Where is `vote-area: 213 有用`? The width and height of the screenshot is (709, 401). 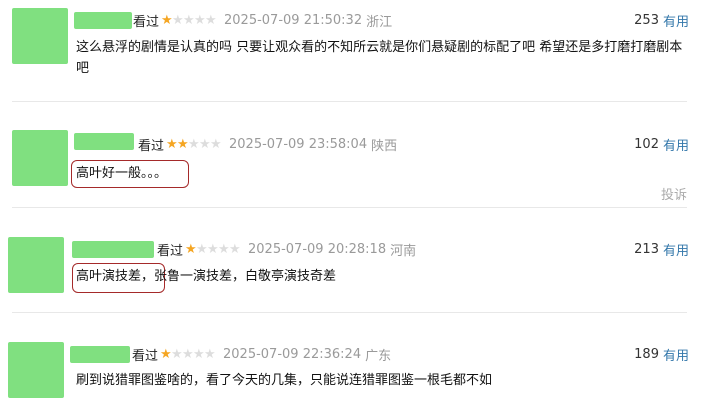
vote-area: 213 有用 is located at coordinates (661, 249).